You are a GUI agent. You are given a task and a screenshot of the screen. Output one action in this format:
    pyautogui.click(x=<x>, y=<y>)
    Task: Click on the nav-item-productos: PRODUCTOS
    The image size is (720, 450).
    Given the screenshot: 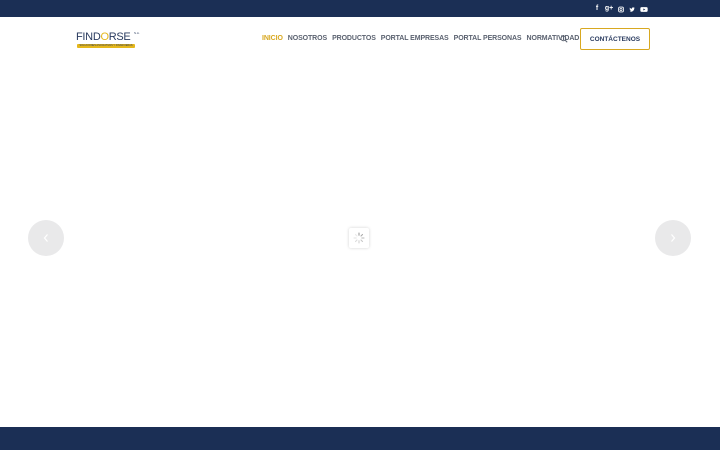 What is the action you would take?
    pyautogui.click(x=354, y=39)
    